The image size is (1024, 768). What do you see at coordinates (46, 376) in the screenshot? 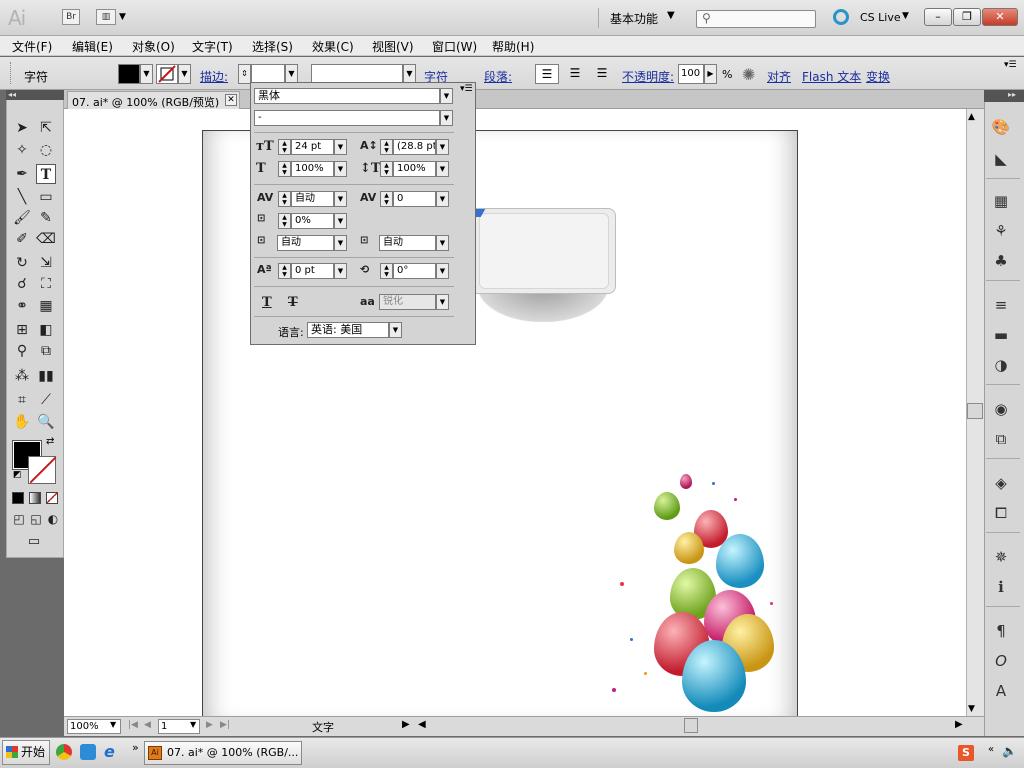
I see `column-graph-tool-icon: ▮▮` at bounding box center [46, 376].